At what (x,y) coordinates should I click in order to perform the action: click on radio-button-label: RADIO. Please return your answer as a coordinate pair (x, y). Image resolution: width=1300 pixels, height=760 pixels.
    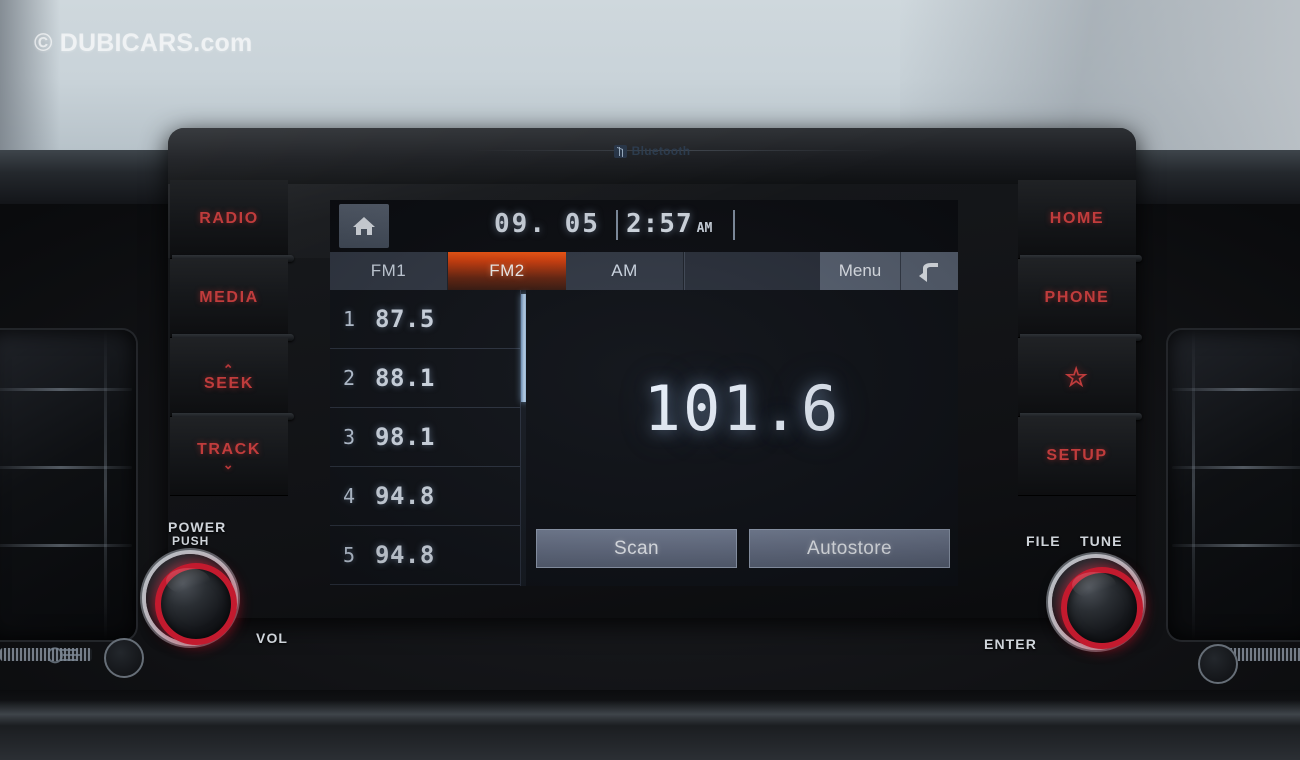
    Looking at the image, I should click on (229, 218).